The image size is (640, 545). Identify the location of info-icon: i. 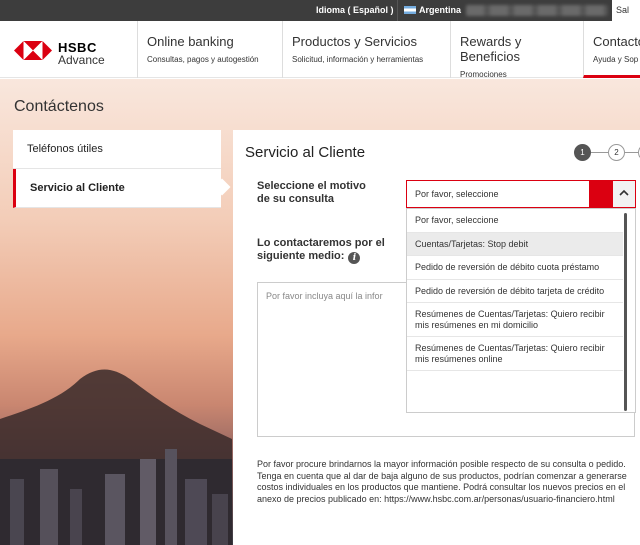
(354, 258).